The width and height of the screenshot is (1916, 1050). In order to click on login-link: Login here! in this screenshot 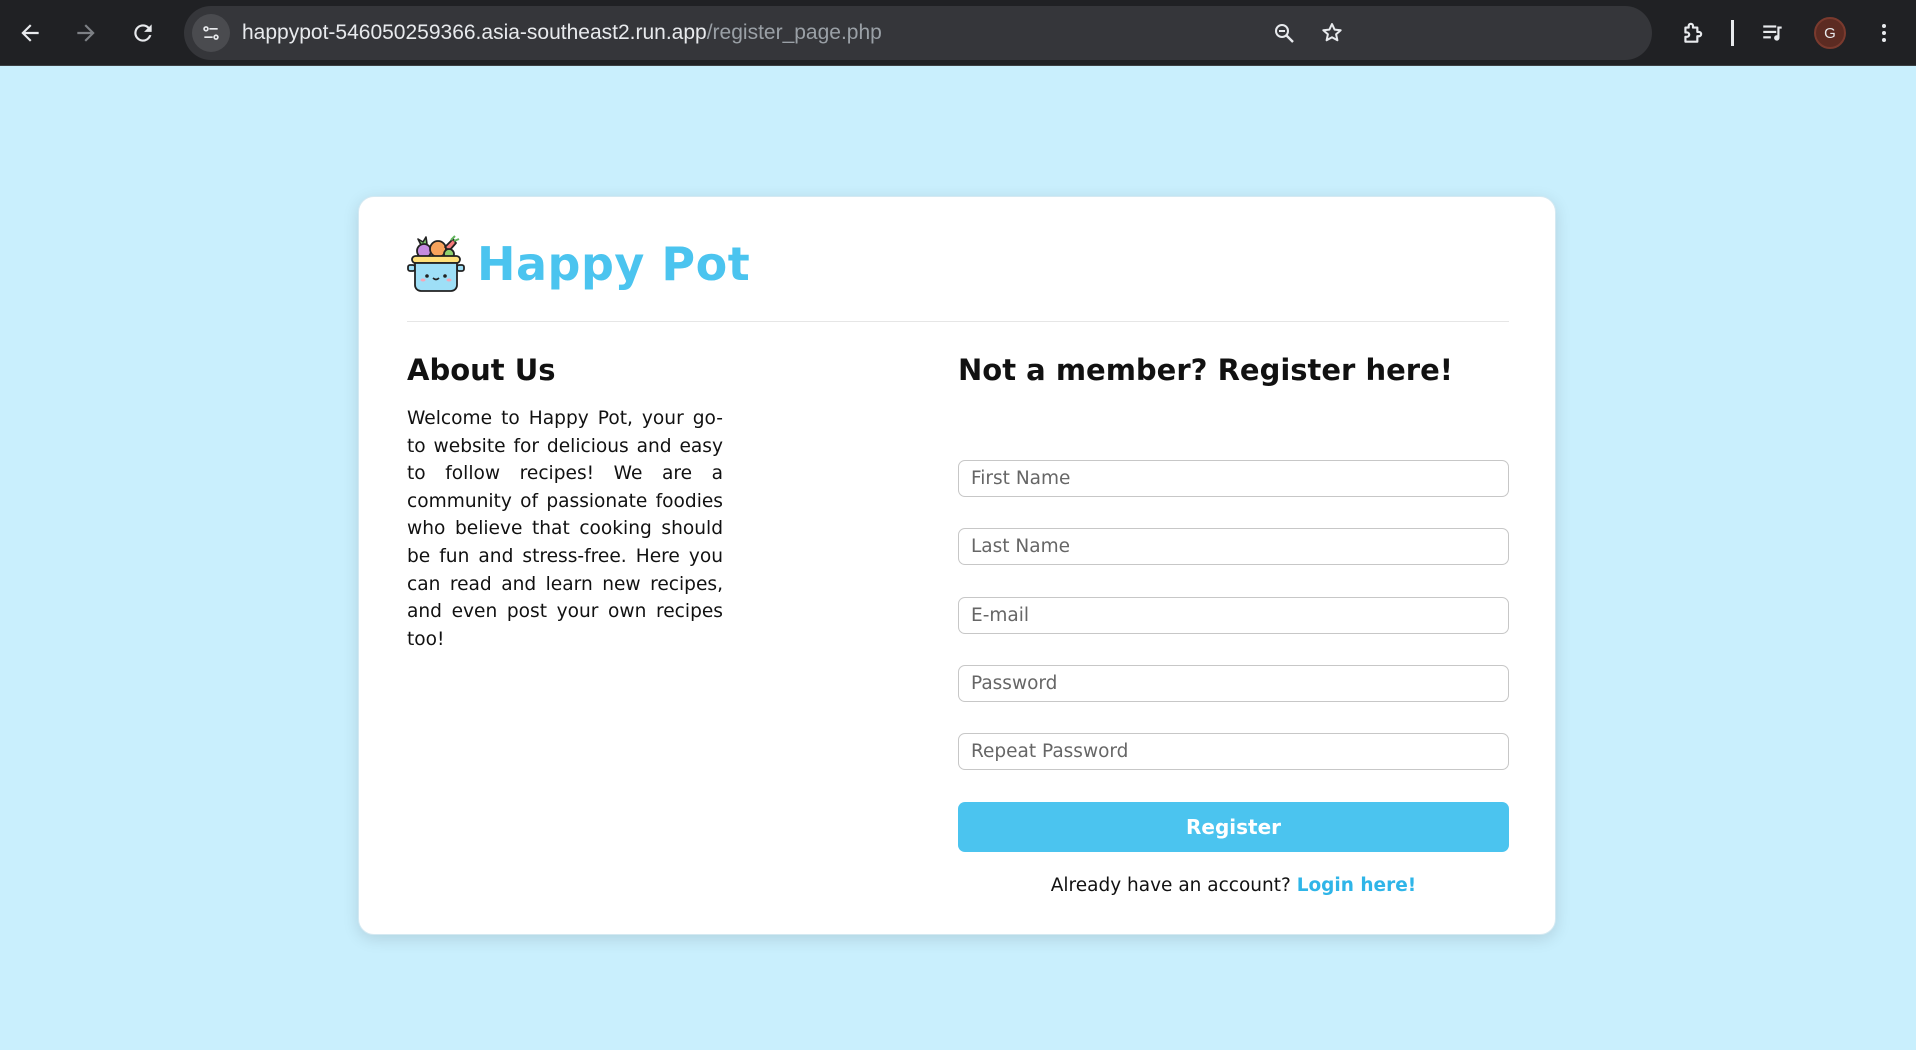, I will do `click(1357, 885)`.